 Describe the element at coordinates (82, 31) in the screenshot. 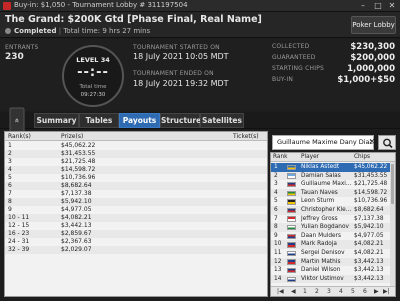

I see `total-time-label: Total time:` at that location.